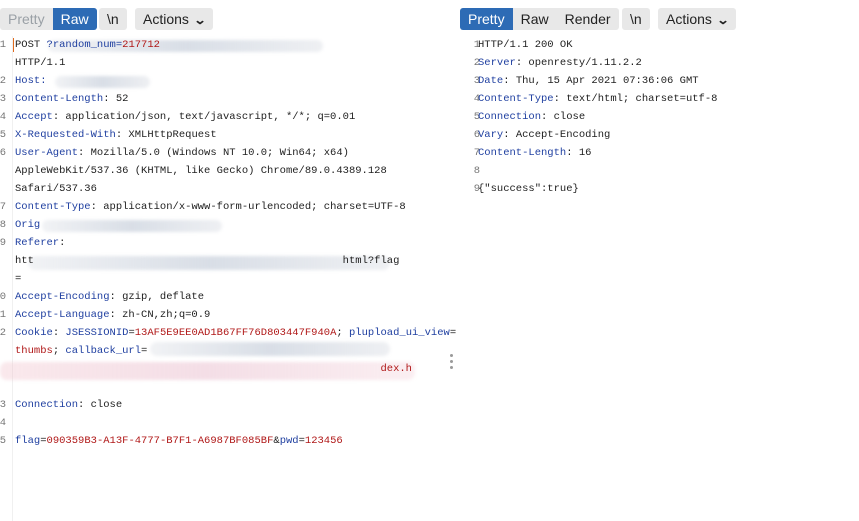 The height and width of the screenshot is (521, 859). What do you see at coordinates (557, 135) in the screenshot?
I see `syntax-text: : Accept-Encoding` at bounding box center [557, 135].